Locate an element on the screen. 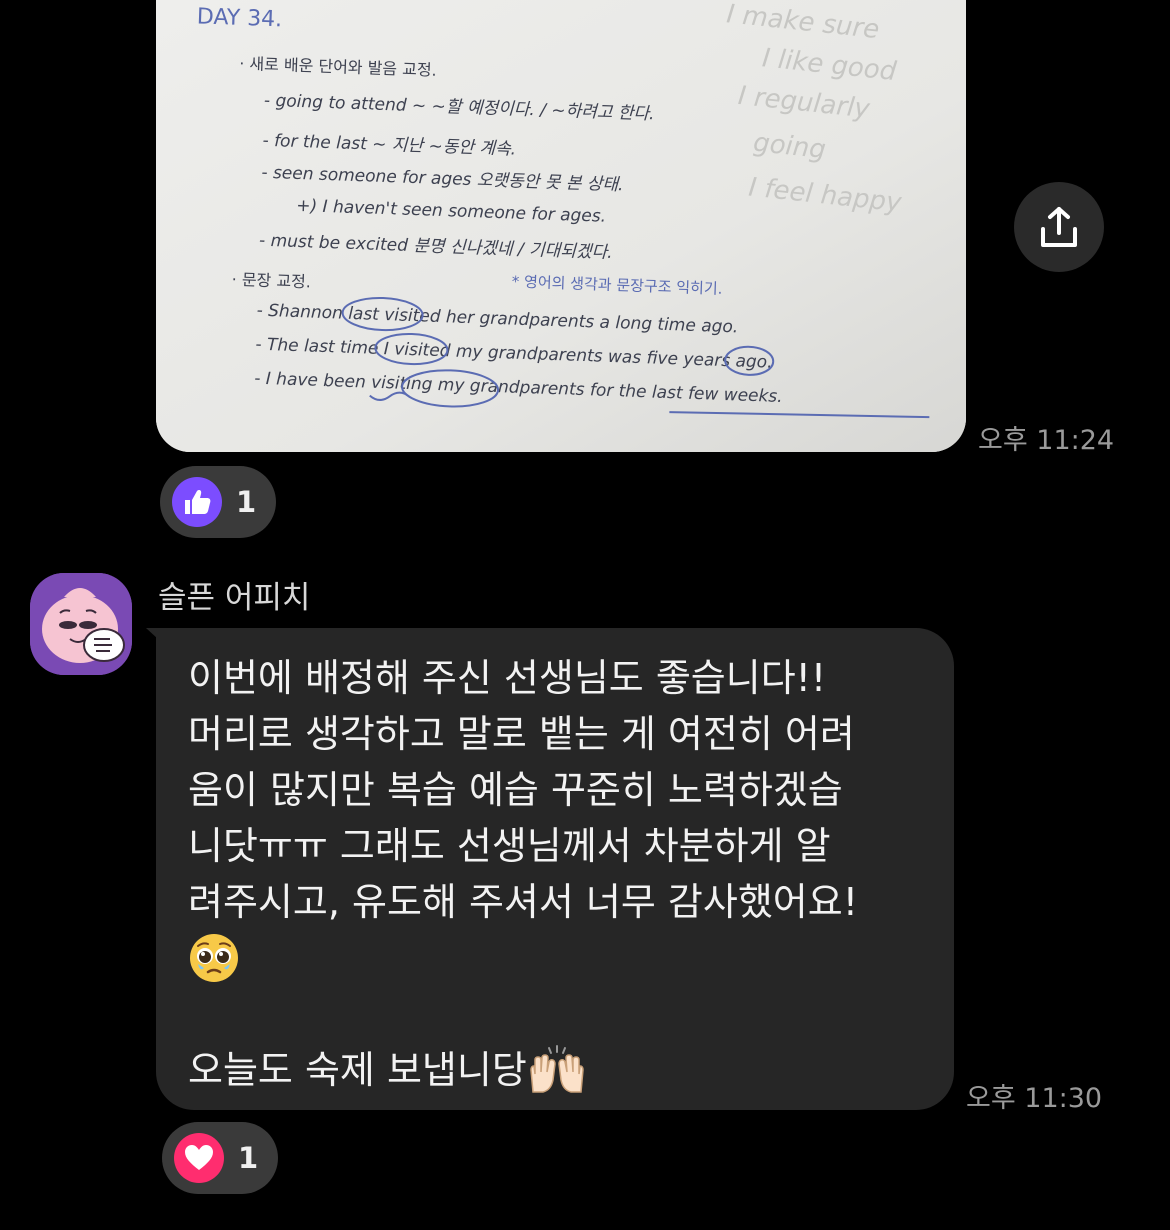 This screenshot has height=1230, width=1170. thumbs-up-icon is located at coordinates (197, 502).